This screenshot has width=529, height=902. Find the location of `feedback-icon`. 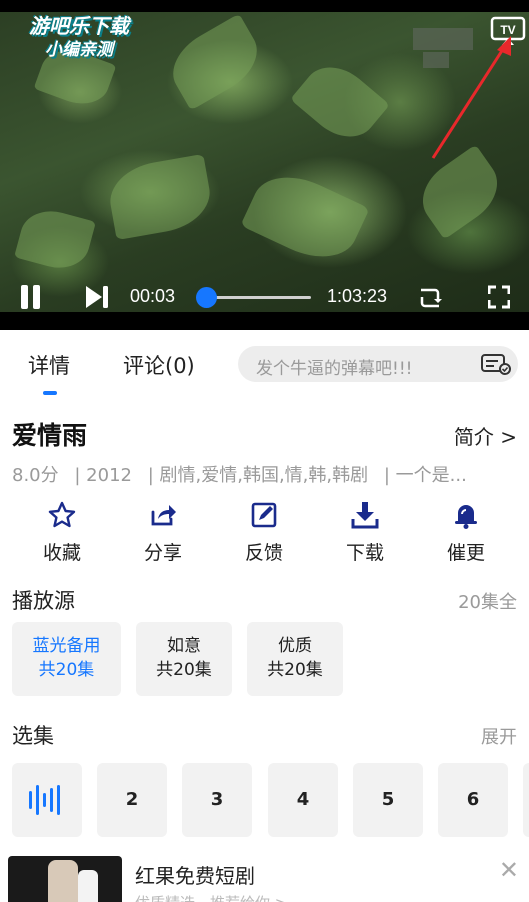

feedback-icon is located at coordinates (264, 515).